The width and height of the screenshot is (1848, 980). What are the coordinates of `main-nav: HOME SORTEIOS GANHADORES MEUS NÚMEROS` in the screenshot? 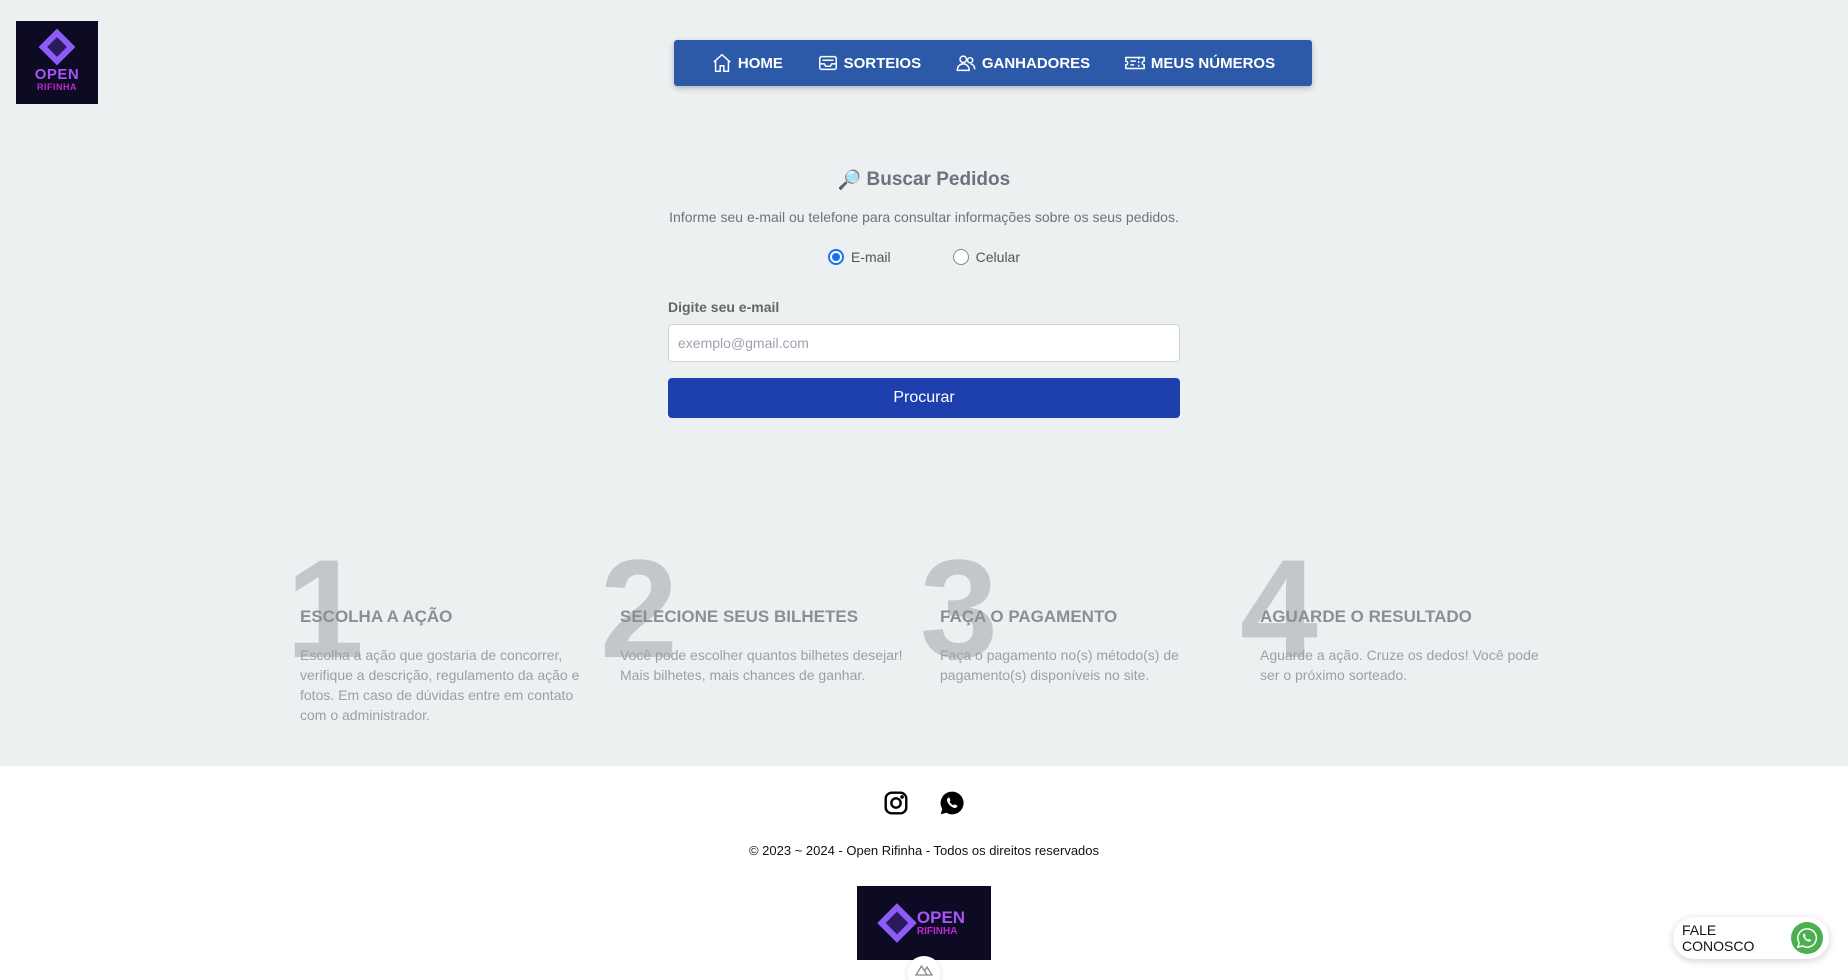 It's located at (993, 63).